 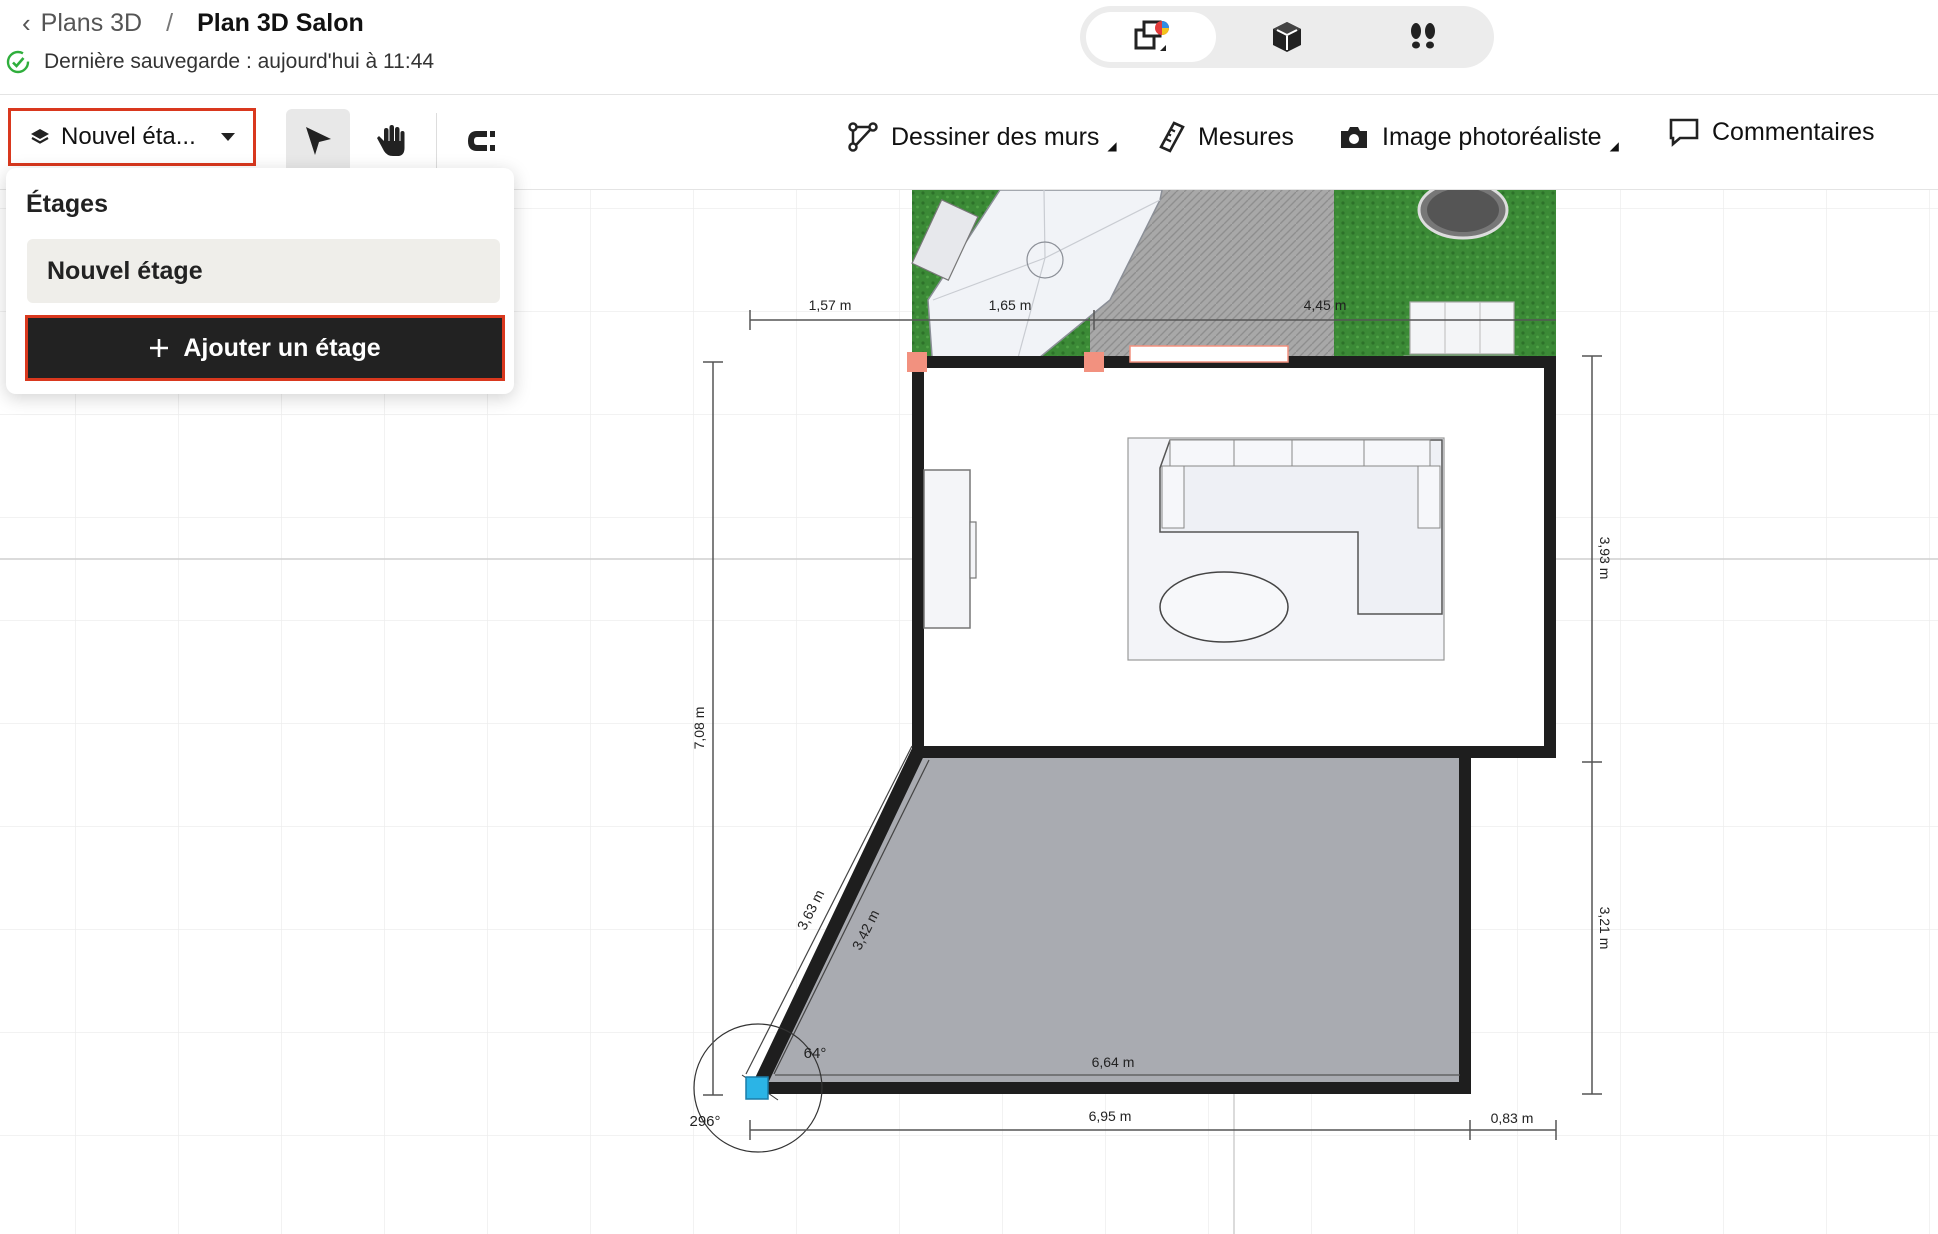 I want to click on draw-walls-icon, so click(x=863, y=137).